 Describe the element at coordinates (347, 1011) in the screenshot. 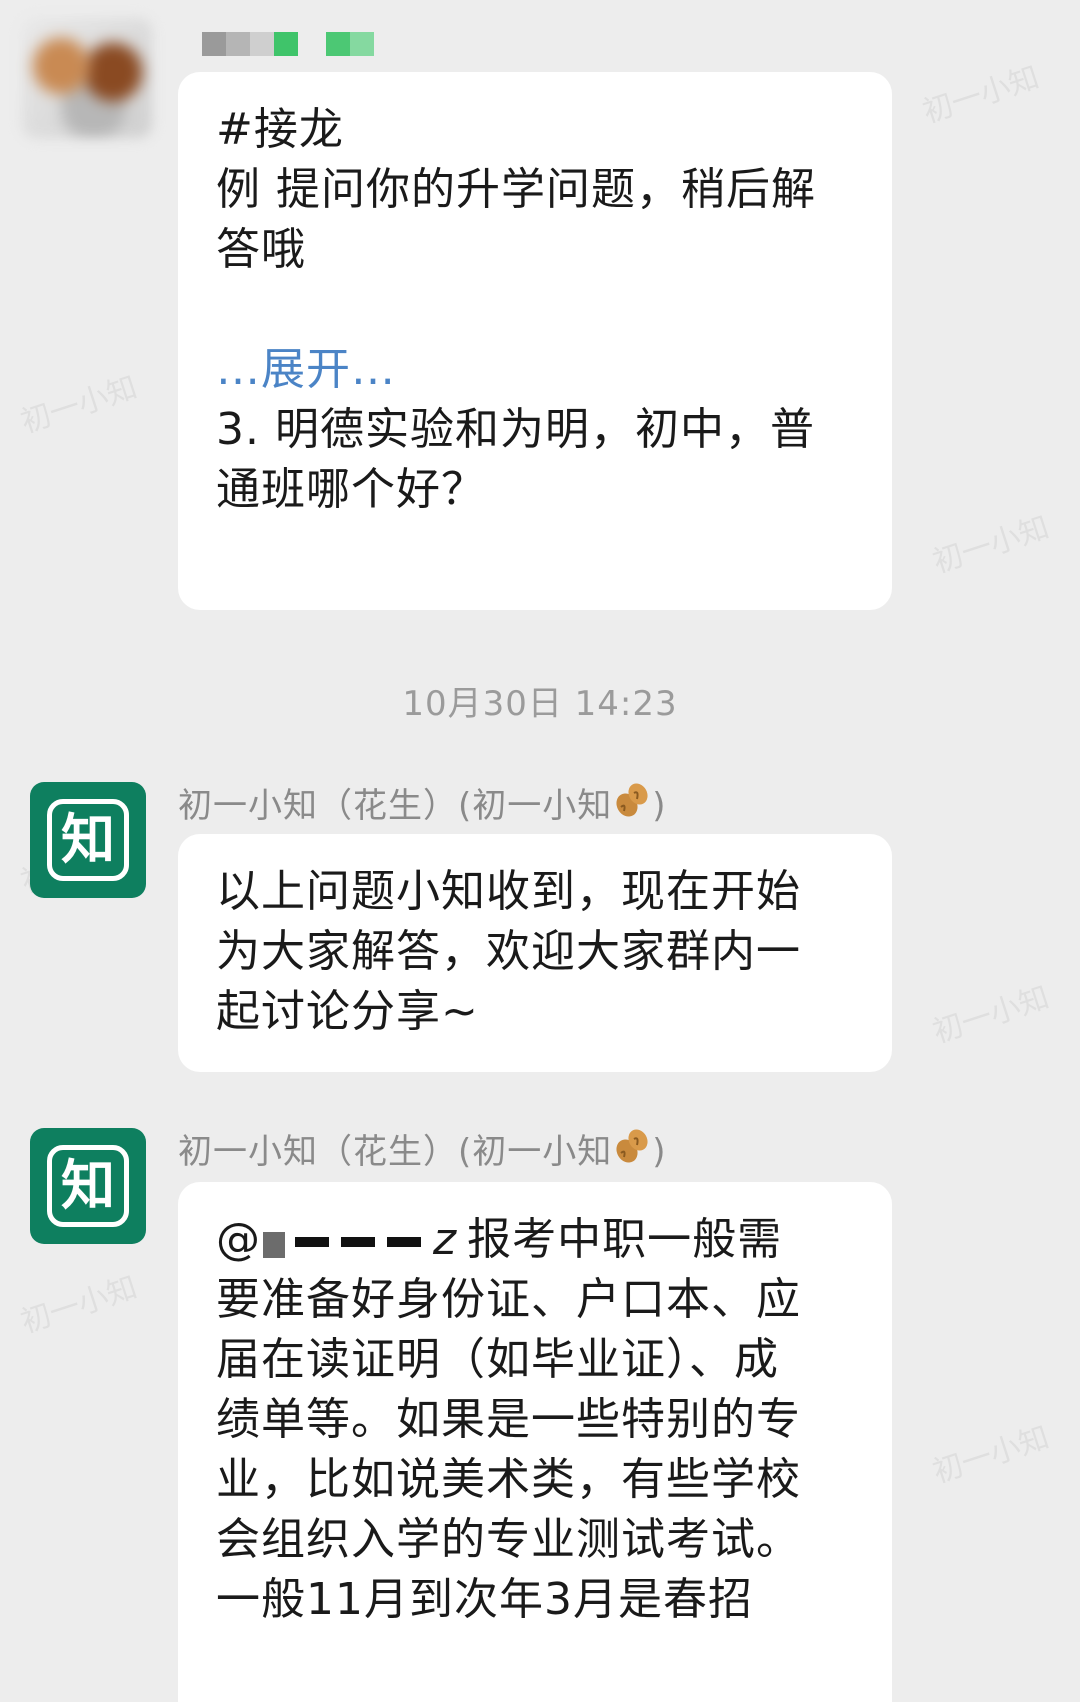

I see `message-line: 起讨论分享~` at that location.